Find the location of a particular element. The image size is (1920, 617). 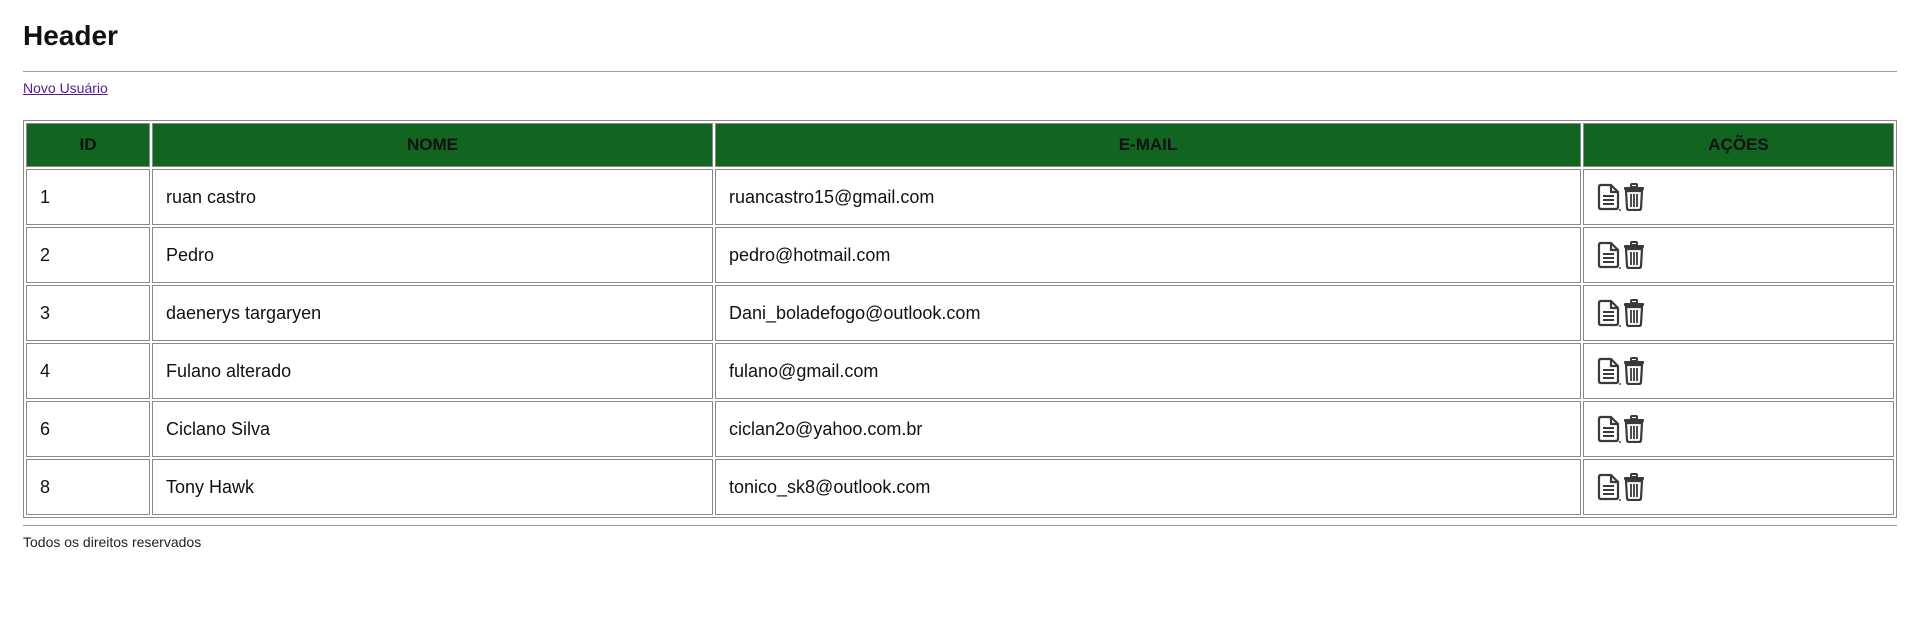

cell-id: 8 is located at coordinates (88, 487).